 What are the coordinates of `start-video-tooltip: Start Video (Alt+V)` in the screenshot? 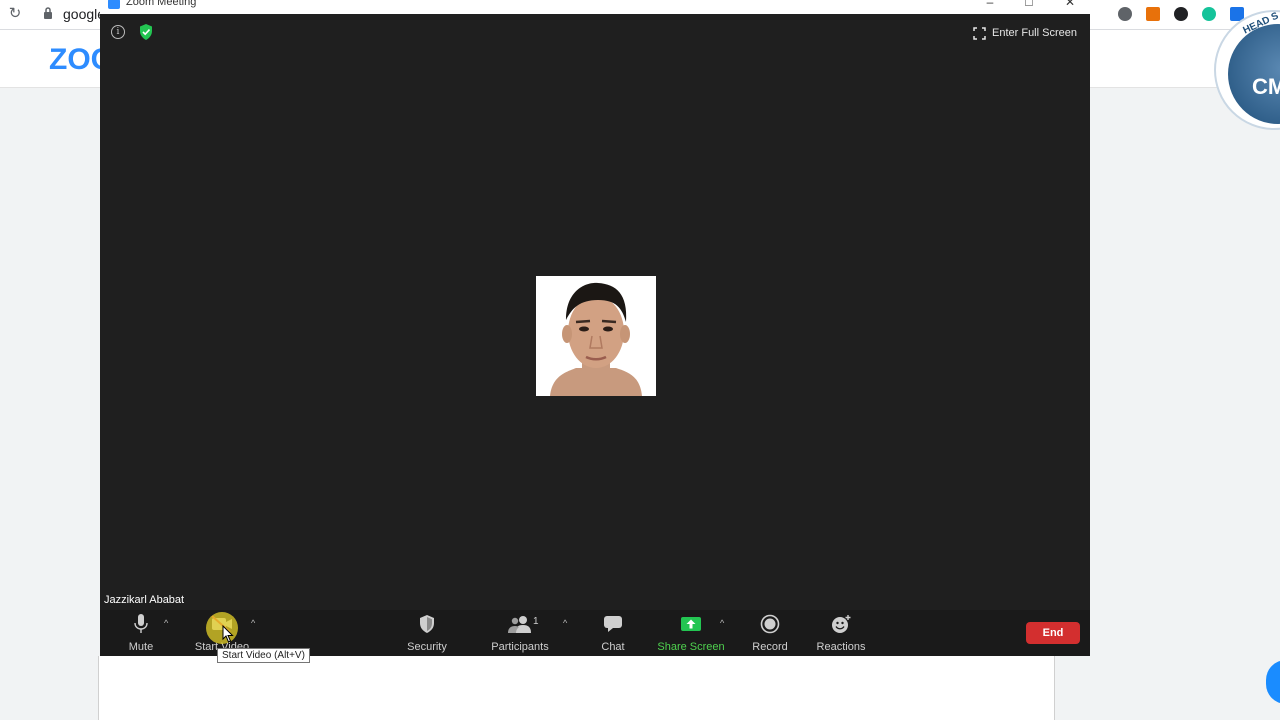 It's located at (263, 655).